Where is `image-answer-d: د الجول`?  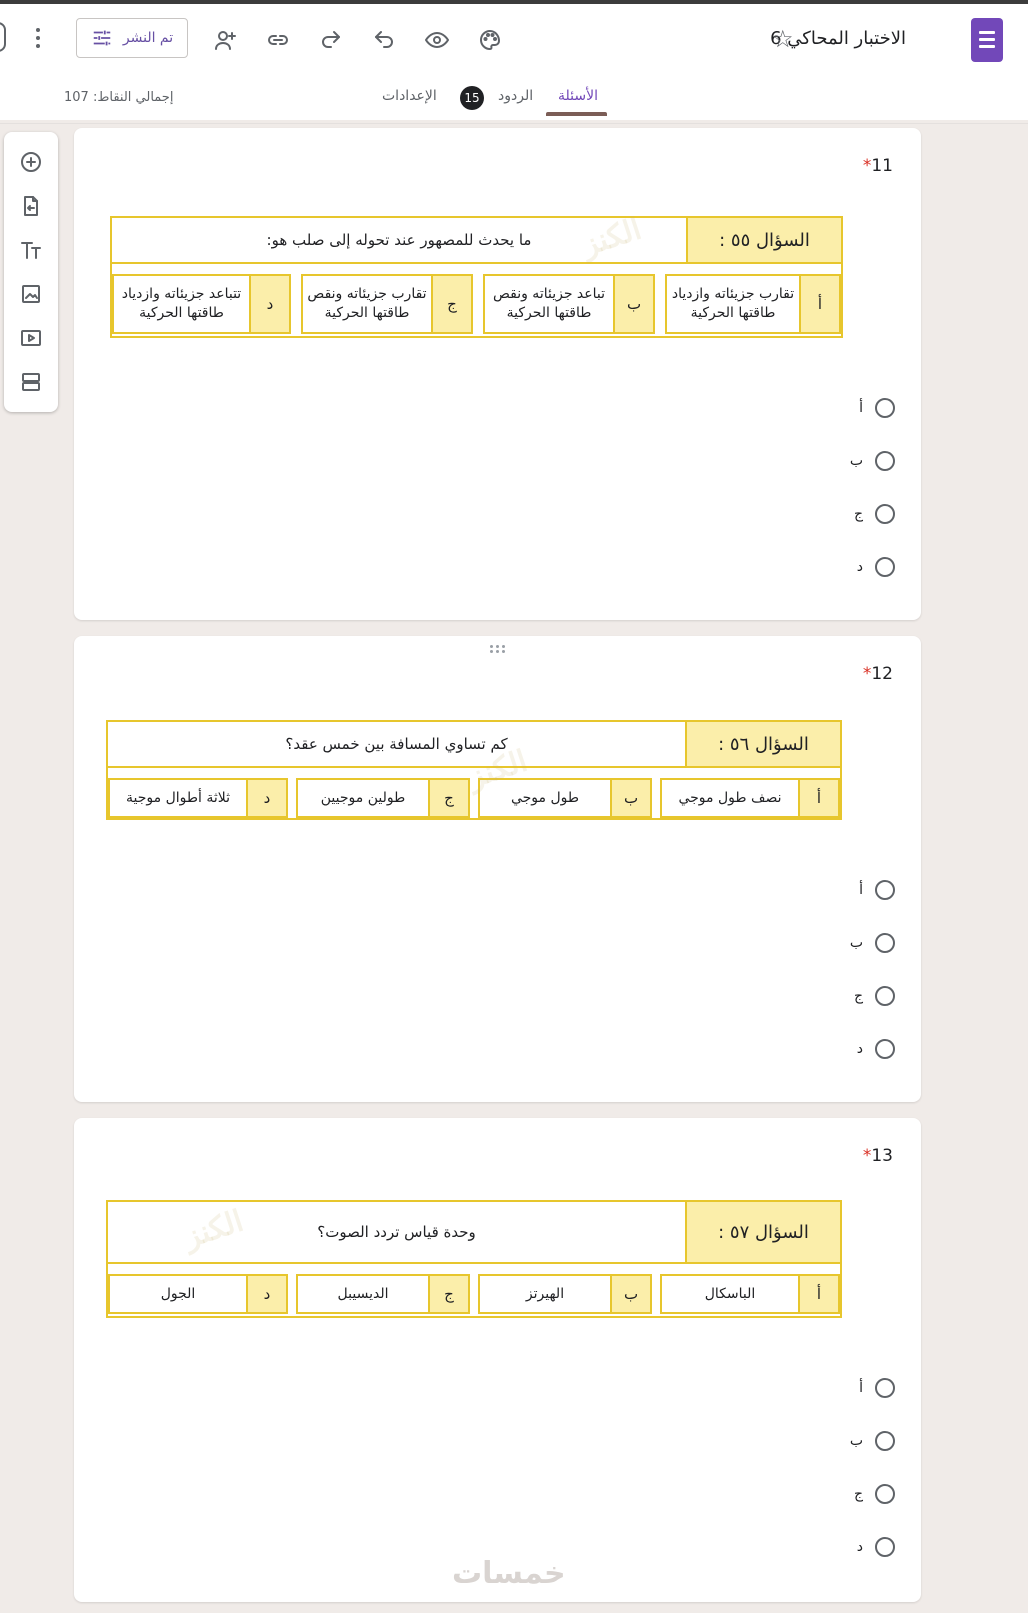
image-answer-d: د الجول is located at coordinates (198, 1294).